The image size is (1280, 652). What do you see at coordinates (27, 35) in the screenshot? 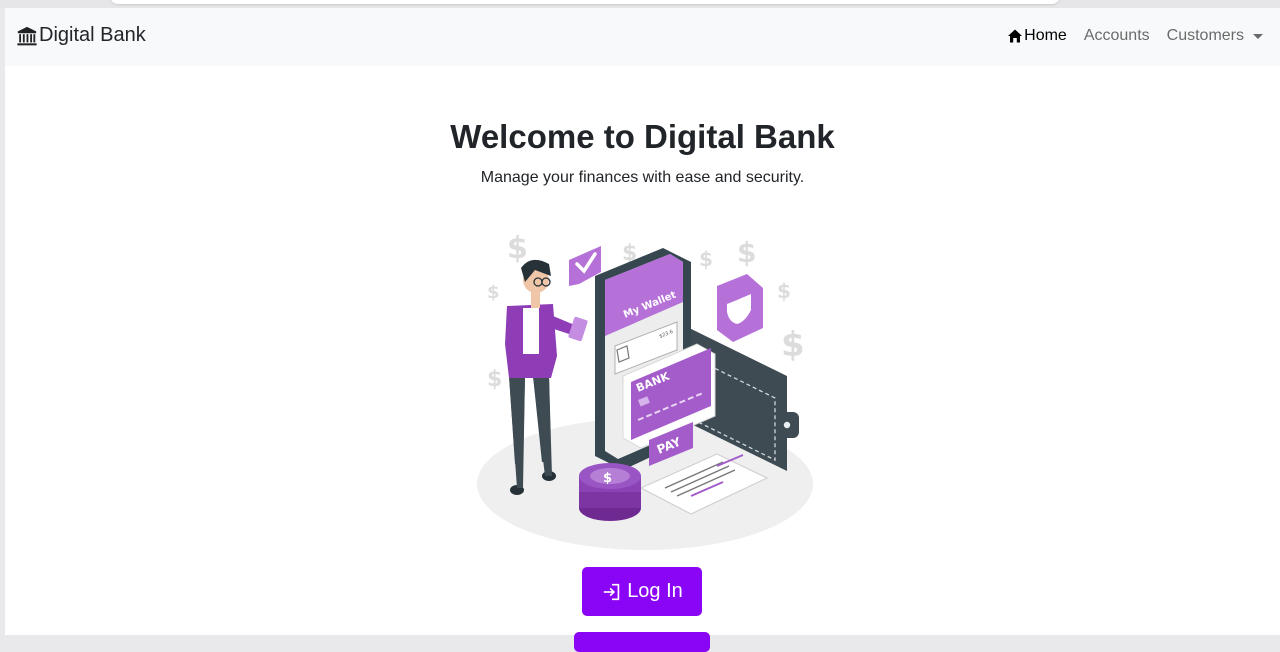
I see `bank-icon` at bounding box center [27, 35].